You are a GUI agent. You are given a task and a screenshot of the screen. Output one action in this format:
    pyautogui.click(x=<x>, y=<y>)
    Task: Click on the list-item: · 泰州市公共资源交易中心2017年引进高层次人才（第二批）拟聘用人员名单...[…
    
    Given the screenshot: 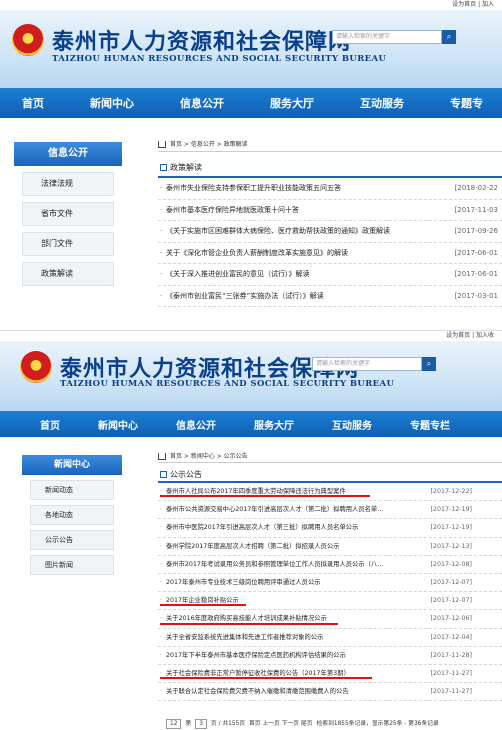 What is the action you would take?
    pyautogui.click(x=330, y=510)
    